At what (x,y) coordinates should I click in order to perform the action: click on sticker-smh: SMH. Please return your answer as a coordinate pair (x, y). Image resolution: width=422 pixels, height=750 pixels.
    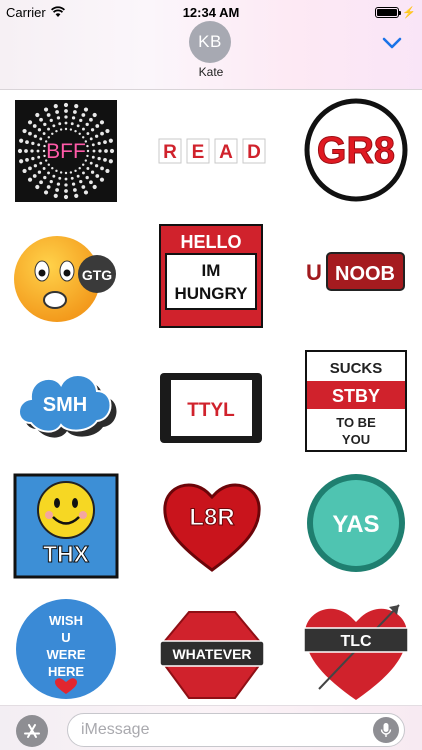
    Looking at the image, I should click on (66, 404).